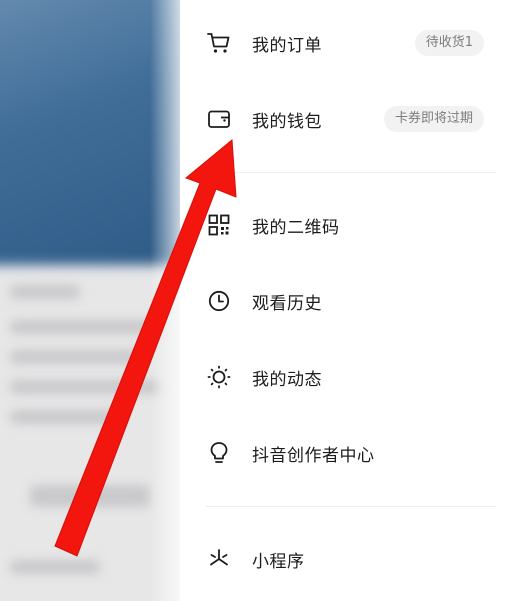  I want to click on menu-item-label: 观看历史, so click(287, 303).